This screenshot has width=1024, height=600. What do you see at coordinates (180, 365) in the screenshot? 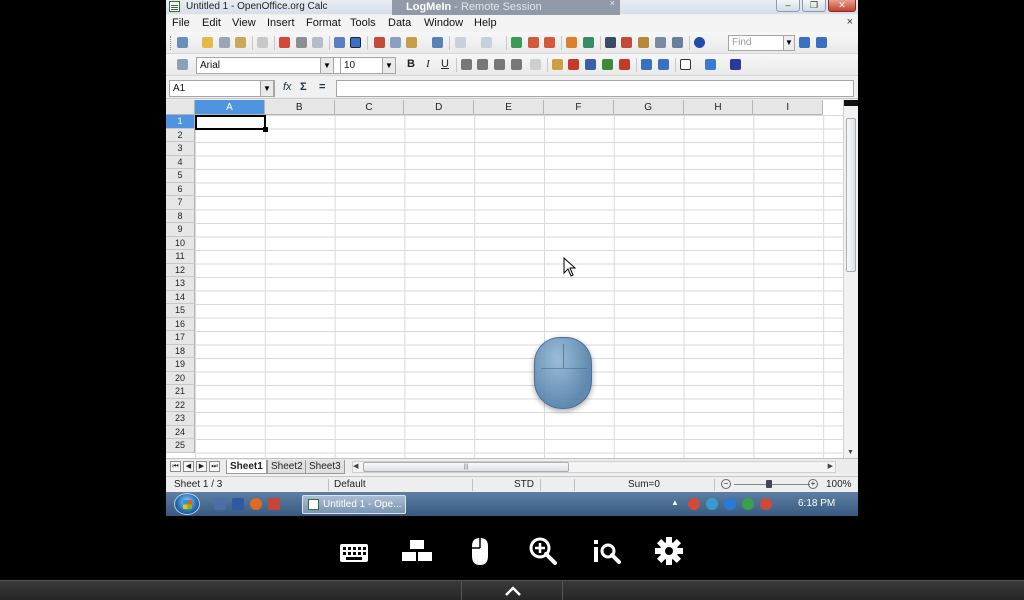
I see `row-header-19: 19` at bounding box center [180, 365].